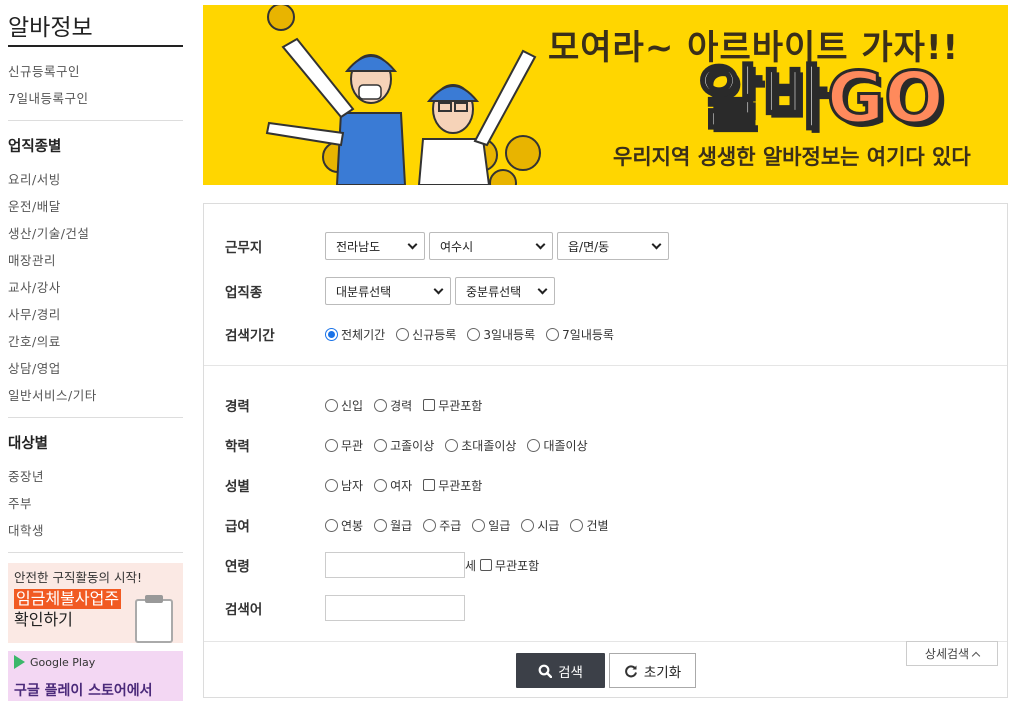  I want to click on gender-option-female: 여자, so click(393, 485).